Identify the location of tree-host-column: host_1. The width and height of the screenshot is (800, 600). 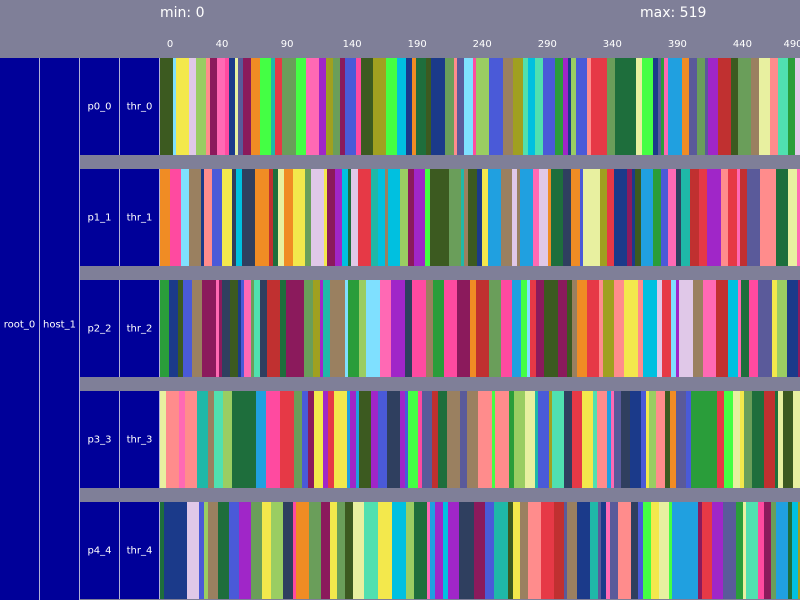
(60, 329).